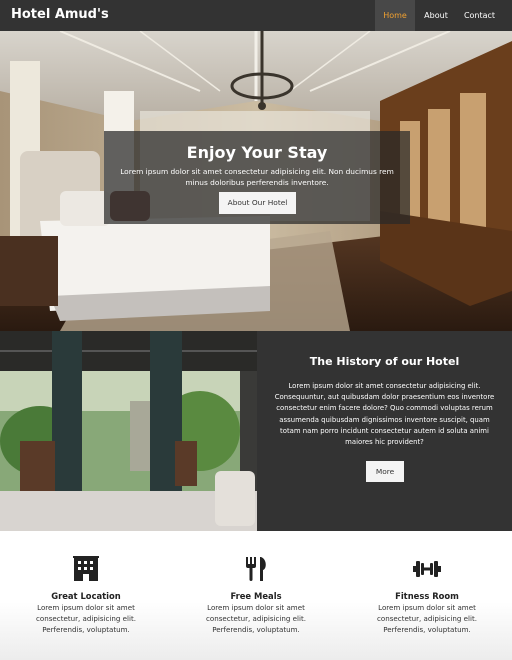  I want to click on dumbbell-icon, so click(427, 569).